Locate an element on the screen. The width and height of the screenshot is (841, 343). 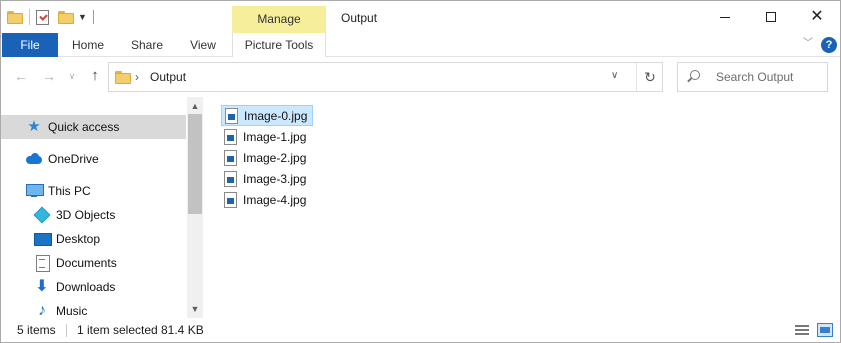
nav-pane-scrollbar: ▲ ▼ is located at coordinates (195, 207).